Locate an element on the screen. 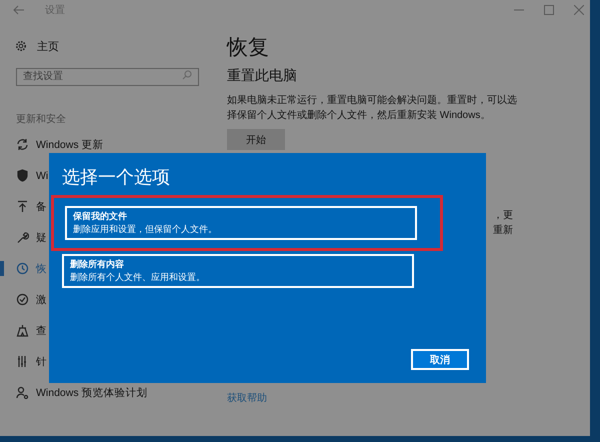 The image size is (600, 442). section-label: 更新和安全 is located at coordinates (41, 119).